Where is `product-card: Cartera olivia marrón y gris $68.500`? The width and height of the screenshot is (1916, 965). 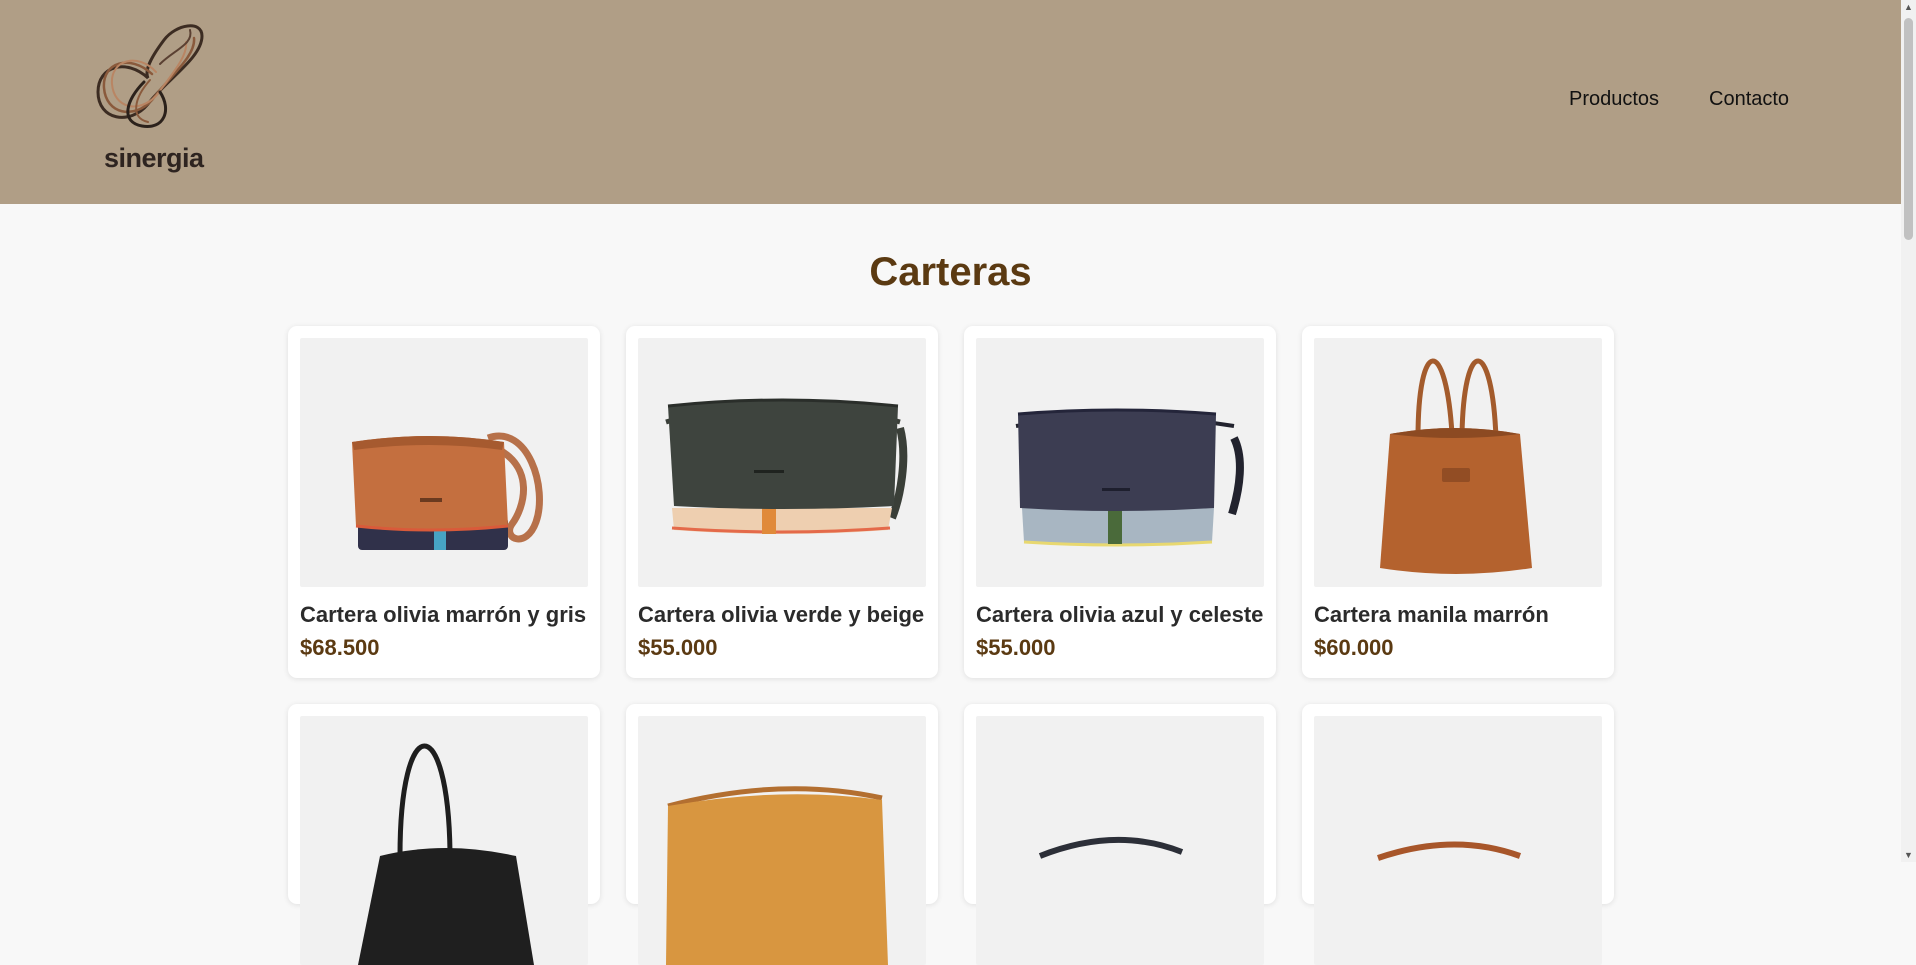 product-card: Cartera olivia marrón y gris $68.500 is located at coordinates (444, 502).